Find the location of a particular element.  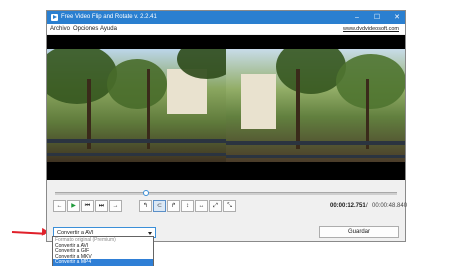

rotate-180-button: ⊂ is located at coordinates (159, 206).